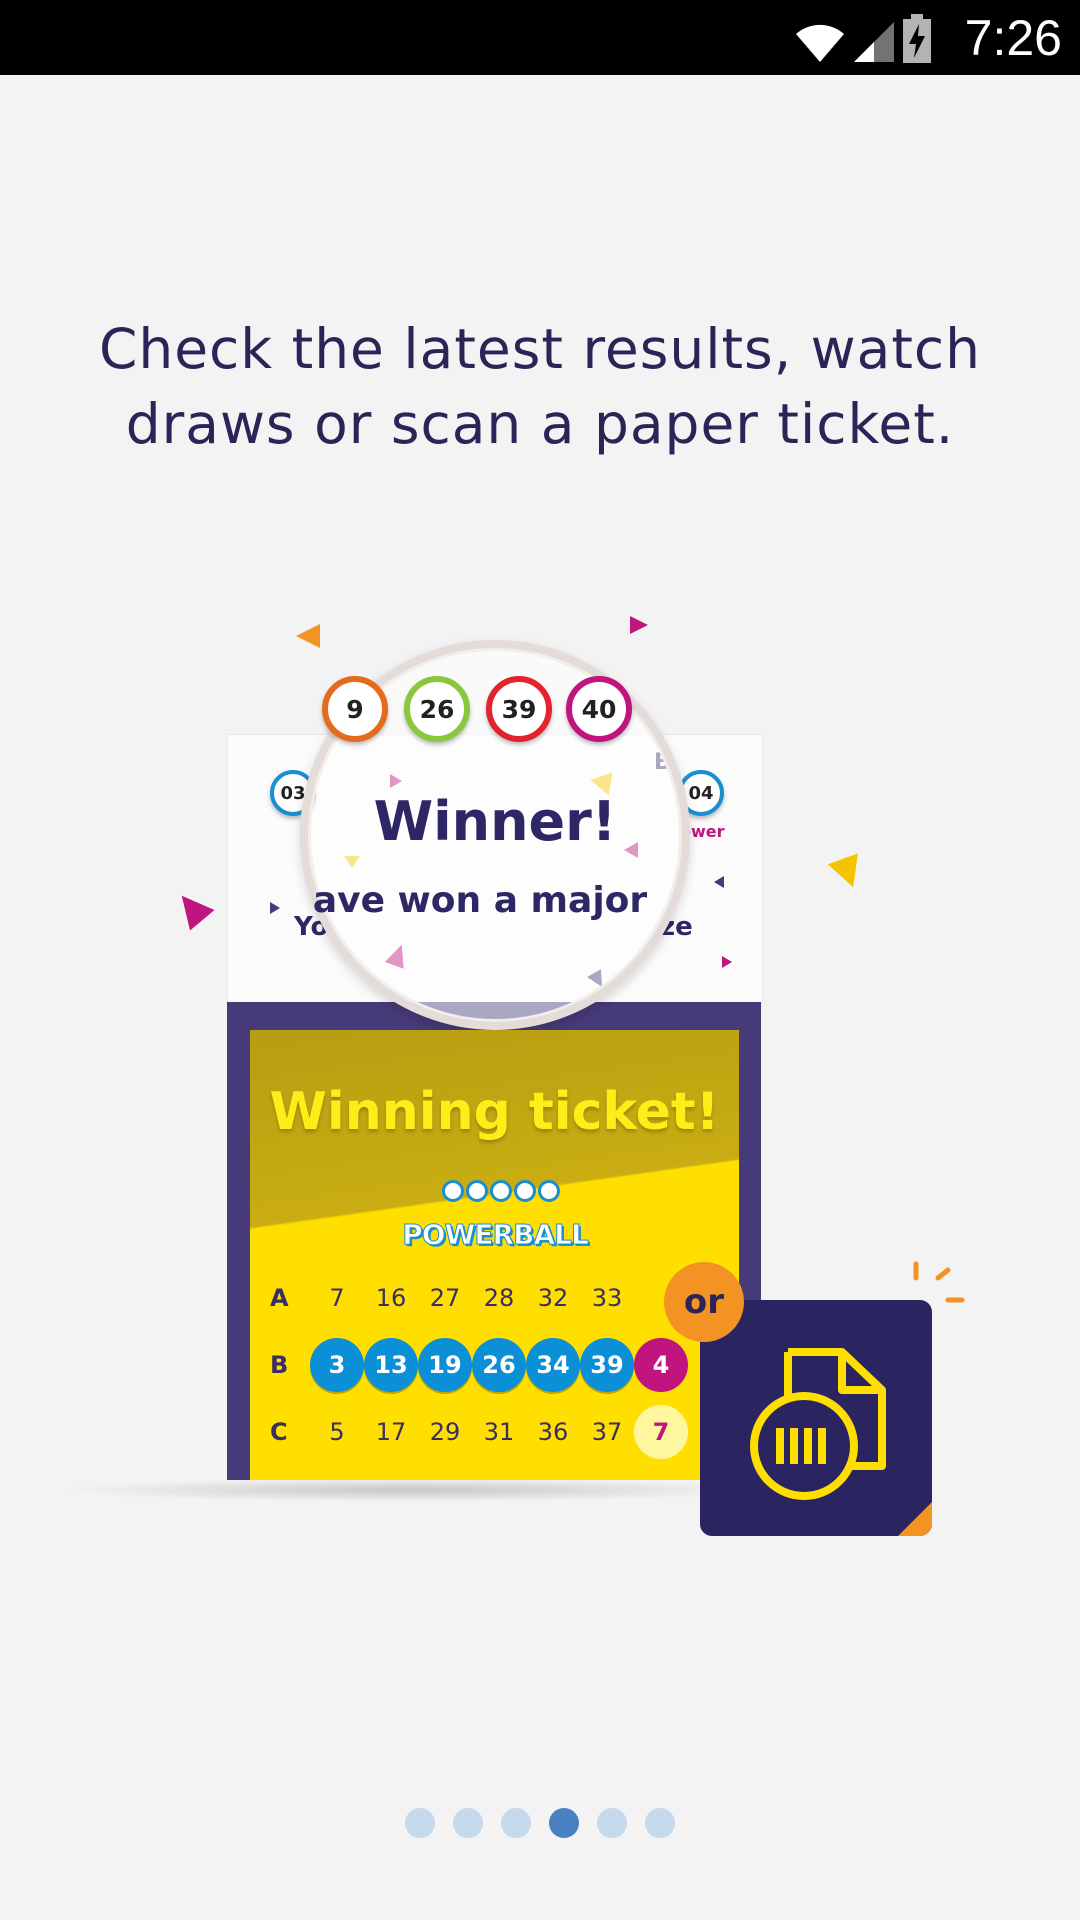 This screenshot has width=1080, height=1920. What do you see at coordinates (337, 1432) in the screenshot?
I see `ticket-number: 5` at bounding box center [337, 1432].